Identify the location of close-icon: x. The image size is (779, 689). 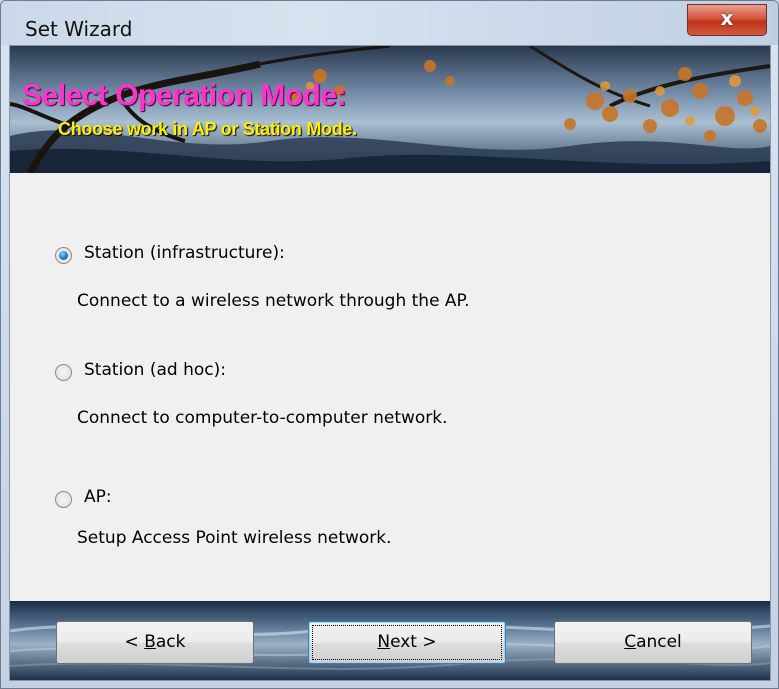
(727, 18).